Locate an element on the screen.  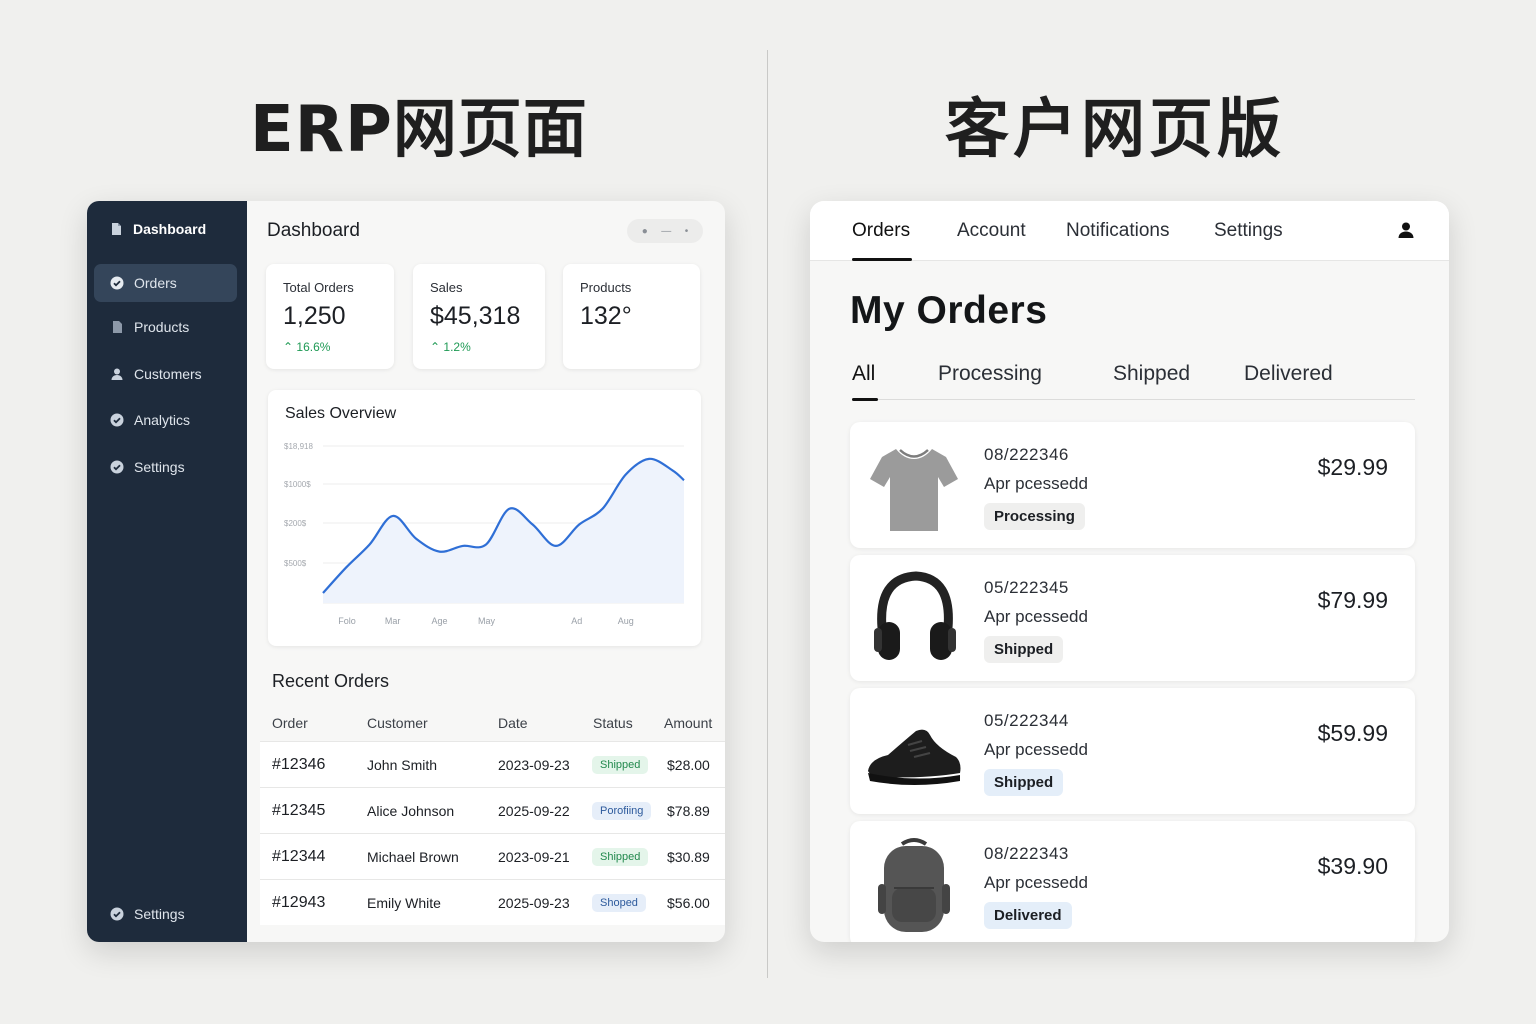
nav-tab-orders: Orders is located at coordinates (881, 231).